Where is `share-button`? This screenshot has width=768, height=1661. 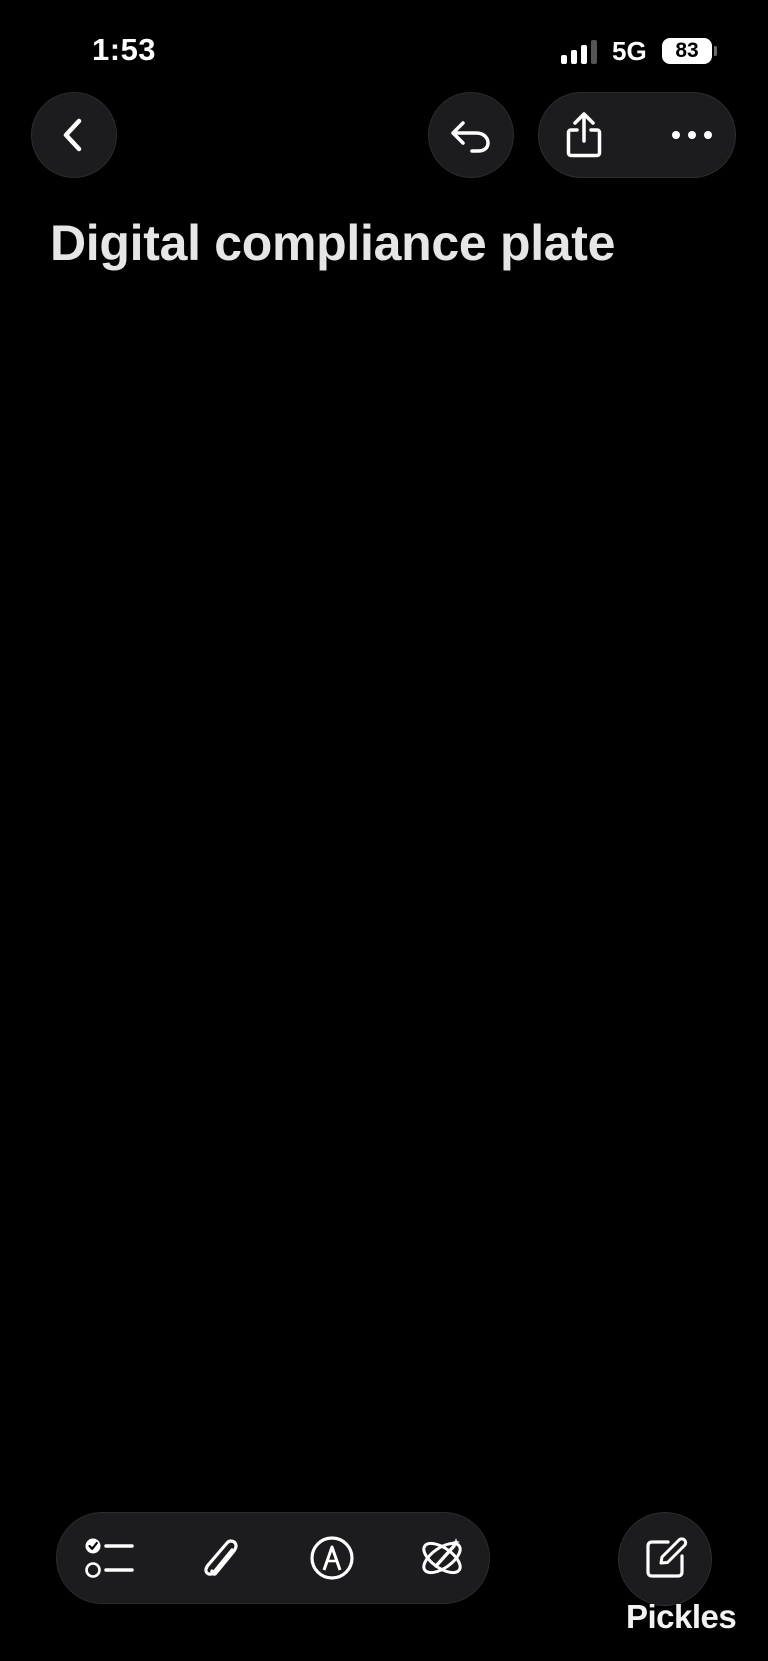 share-button is located at coordinates (584, 135).